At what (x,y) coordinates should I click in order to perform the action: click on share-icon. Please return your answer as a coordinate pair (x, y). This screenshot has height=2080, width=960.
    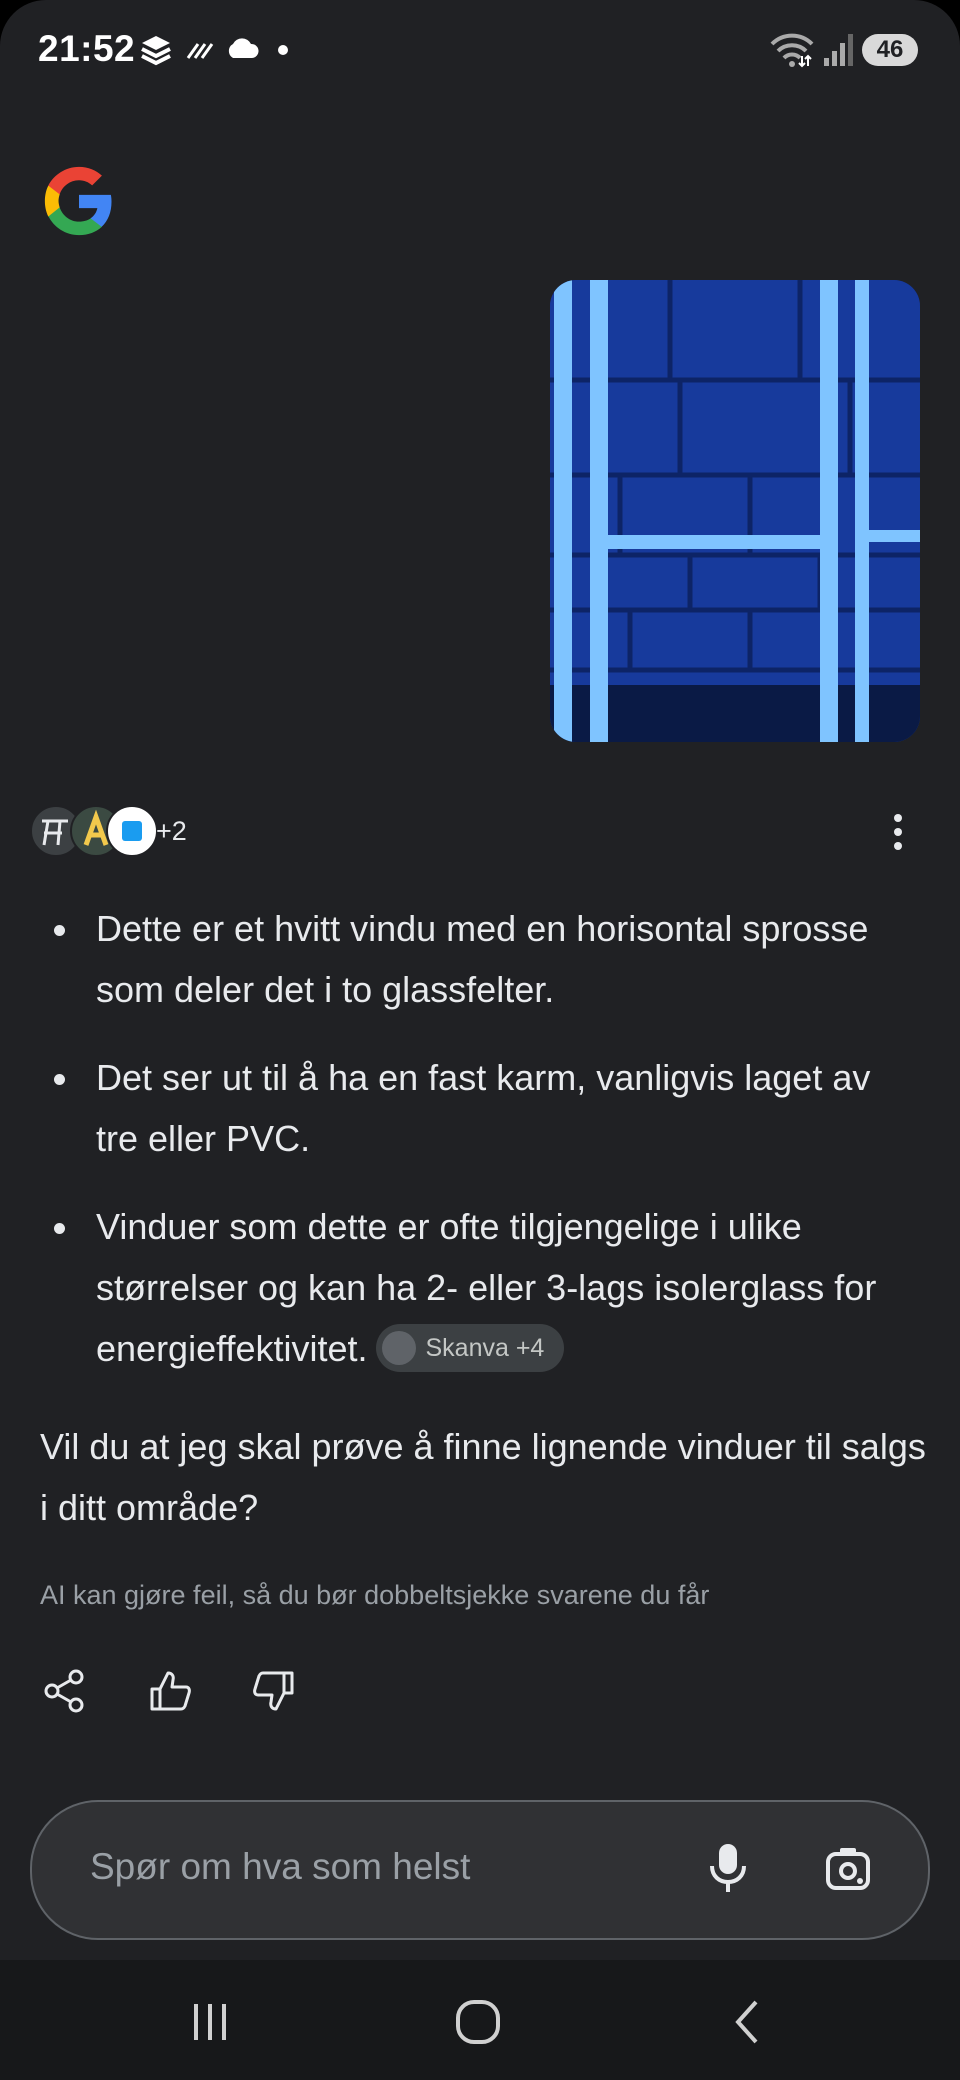
    Looking at the image, I should click on (64, 1691).